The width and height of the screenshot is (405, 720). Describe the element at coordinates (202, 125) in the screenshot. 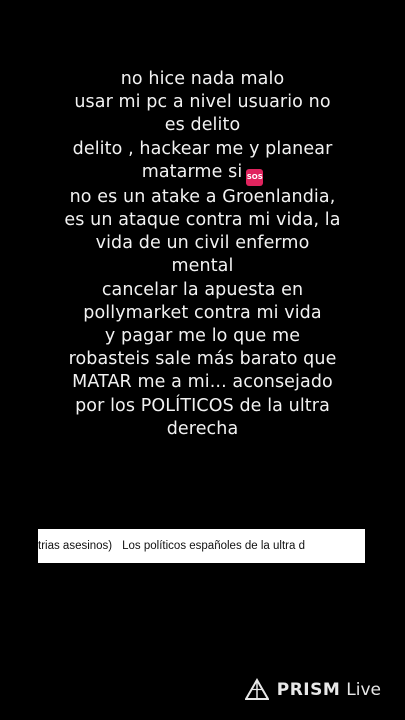

I see `caption-line: es delito` at that location.